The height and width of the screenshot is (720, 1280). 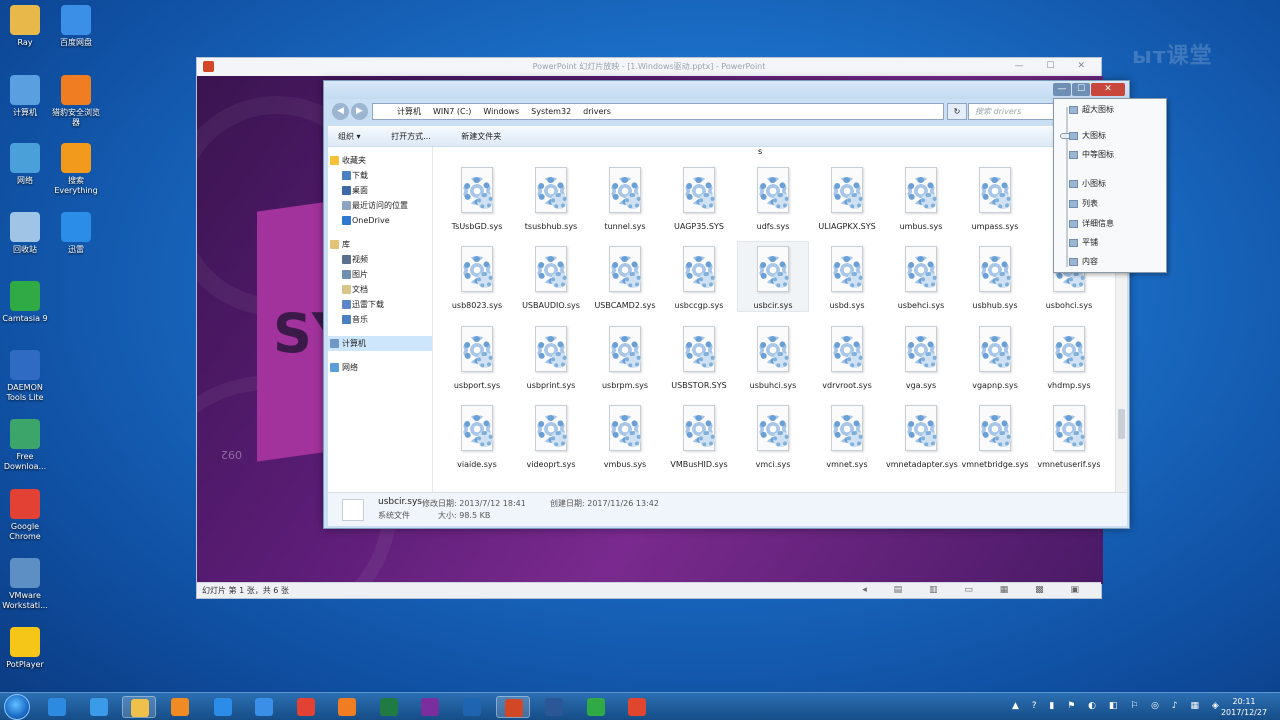 What do you see at coordinates (452, 111) in the screenshot?
I see `breadcrumb-item: WIN7 (C:)` at bounding box center [452, 111].